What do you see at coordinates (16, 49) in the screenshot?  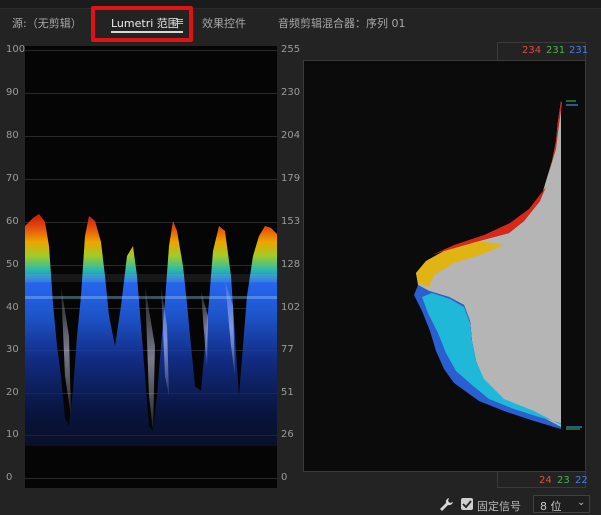 I see `waveform-tick-left: 100` at bounding box center [16, 49].